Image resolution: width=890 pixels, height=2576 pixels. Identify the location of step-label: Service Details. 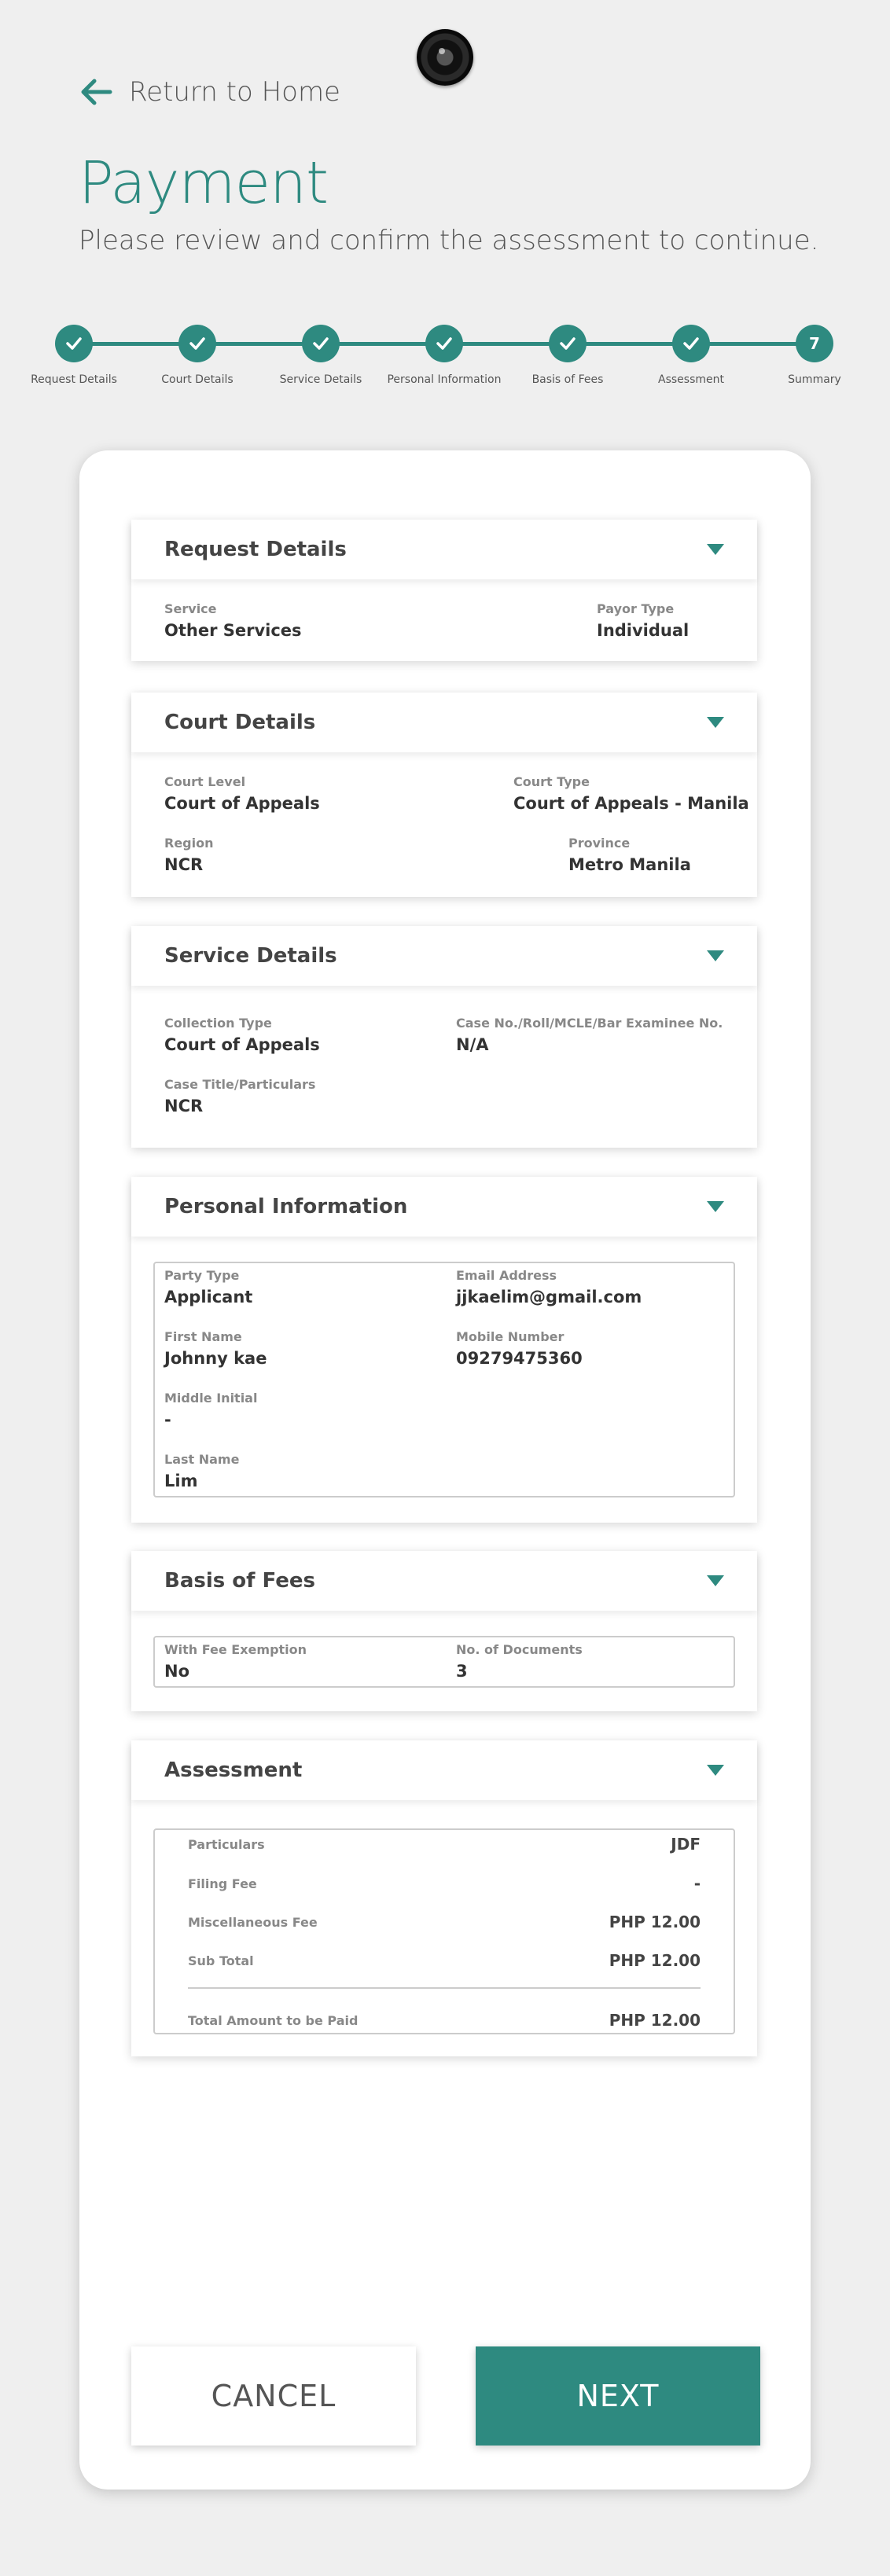
(321, 379).